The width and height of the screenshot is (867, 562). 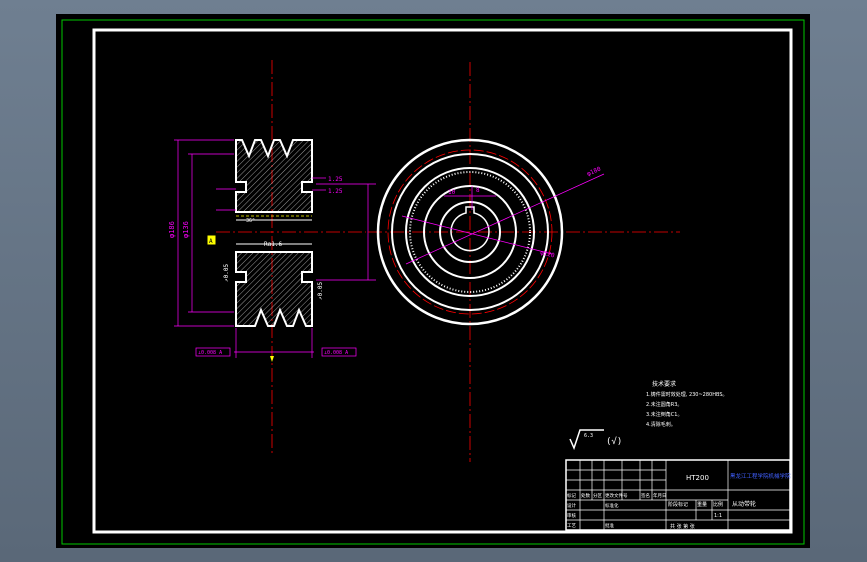 What do you see at coordinates (274, 289) in the screenshot?
I see `lower-rim-section` at bounding box center [274, 289].